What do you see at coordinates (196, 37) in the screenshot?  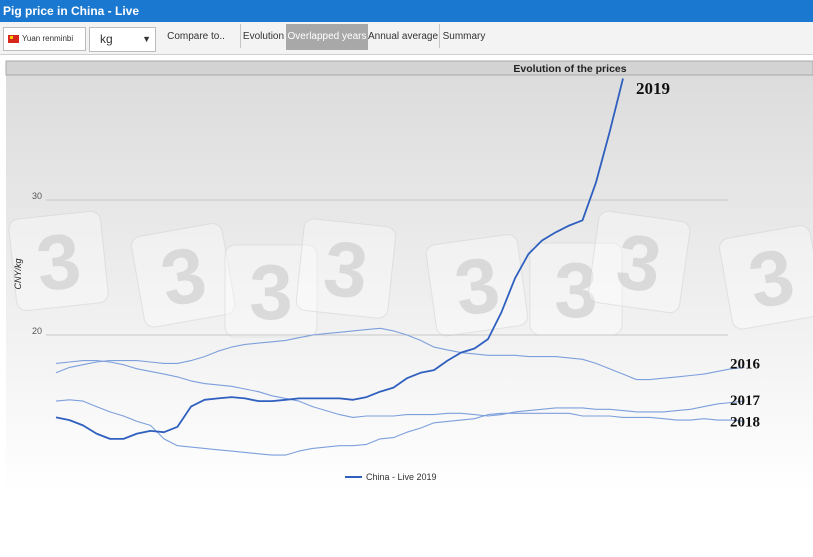 I see `compare-button: Compare to..` at bounding box center [196, 37].